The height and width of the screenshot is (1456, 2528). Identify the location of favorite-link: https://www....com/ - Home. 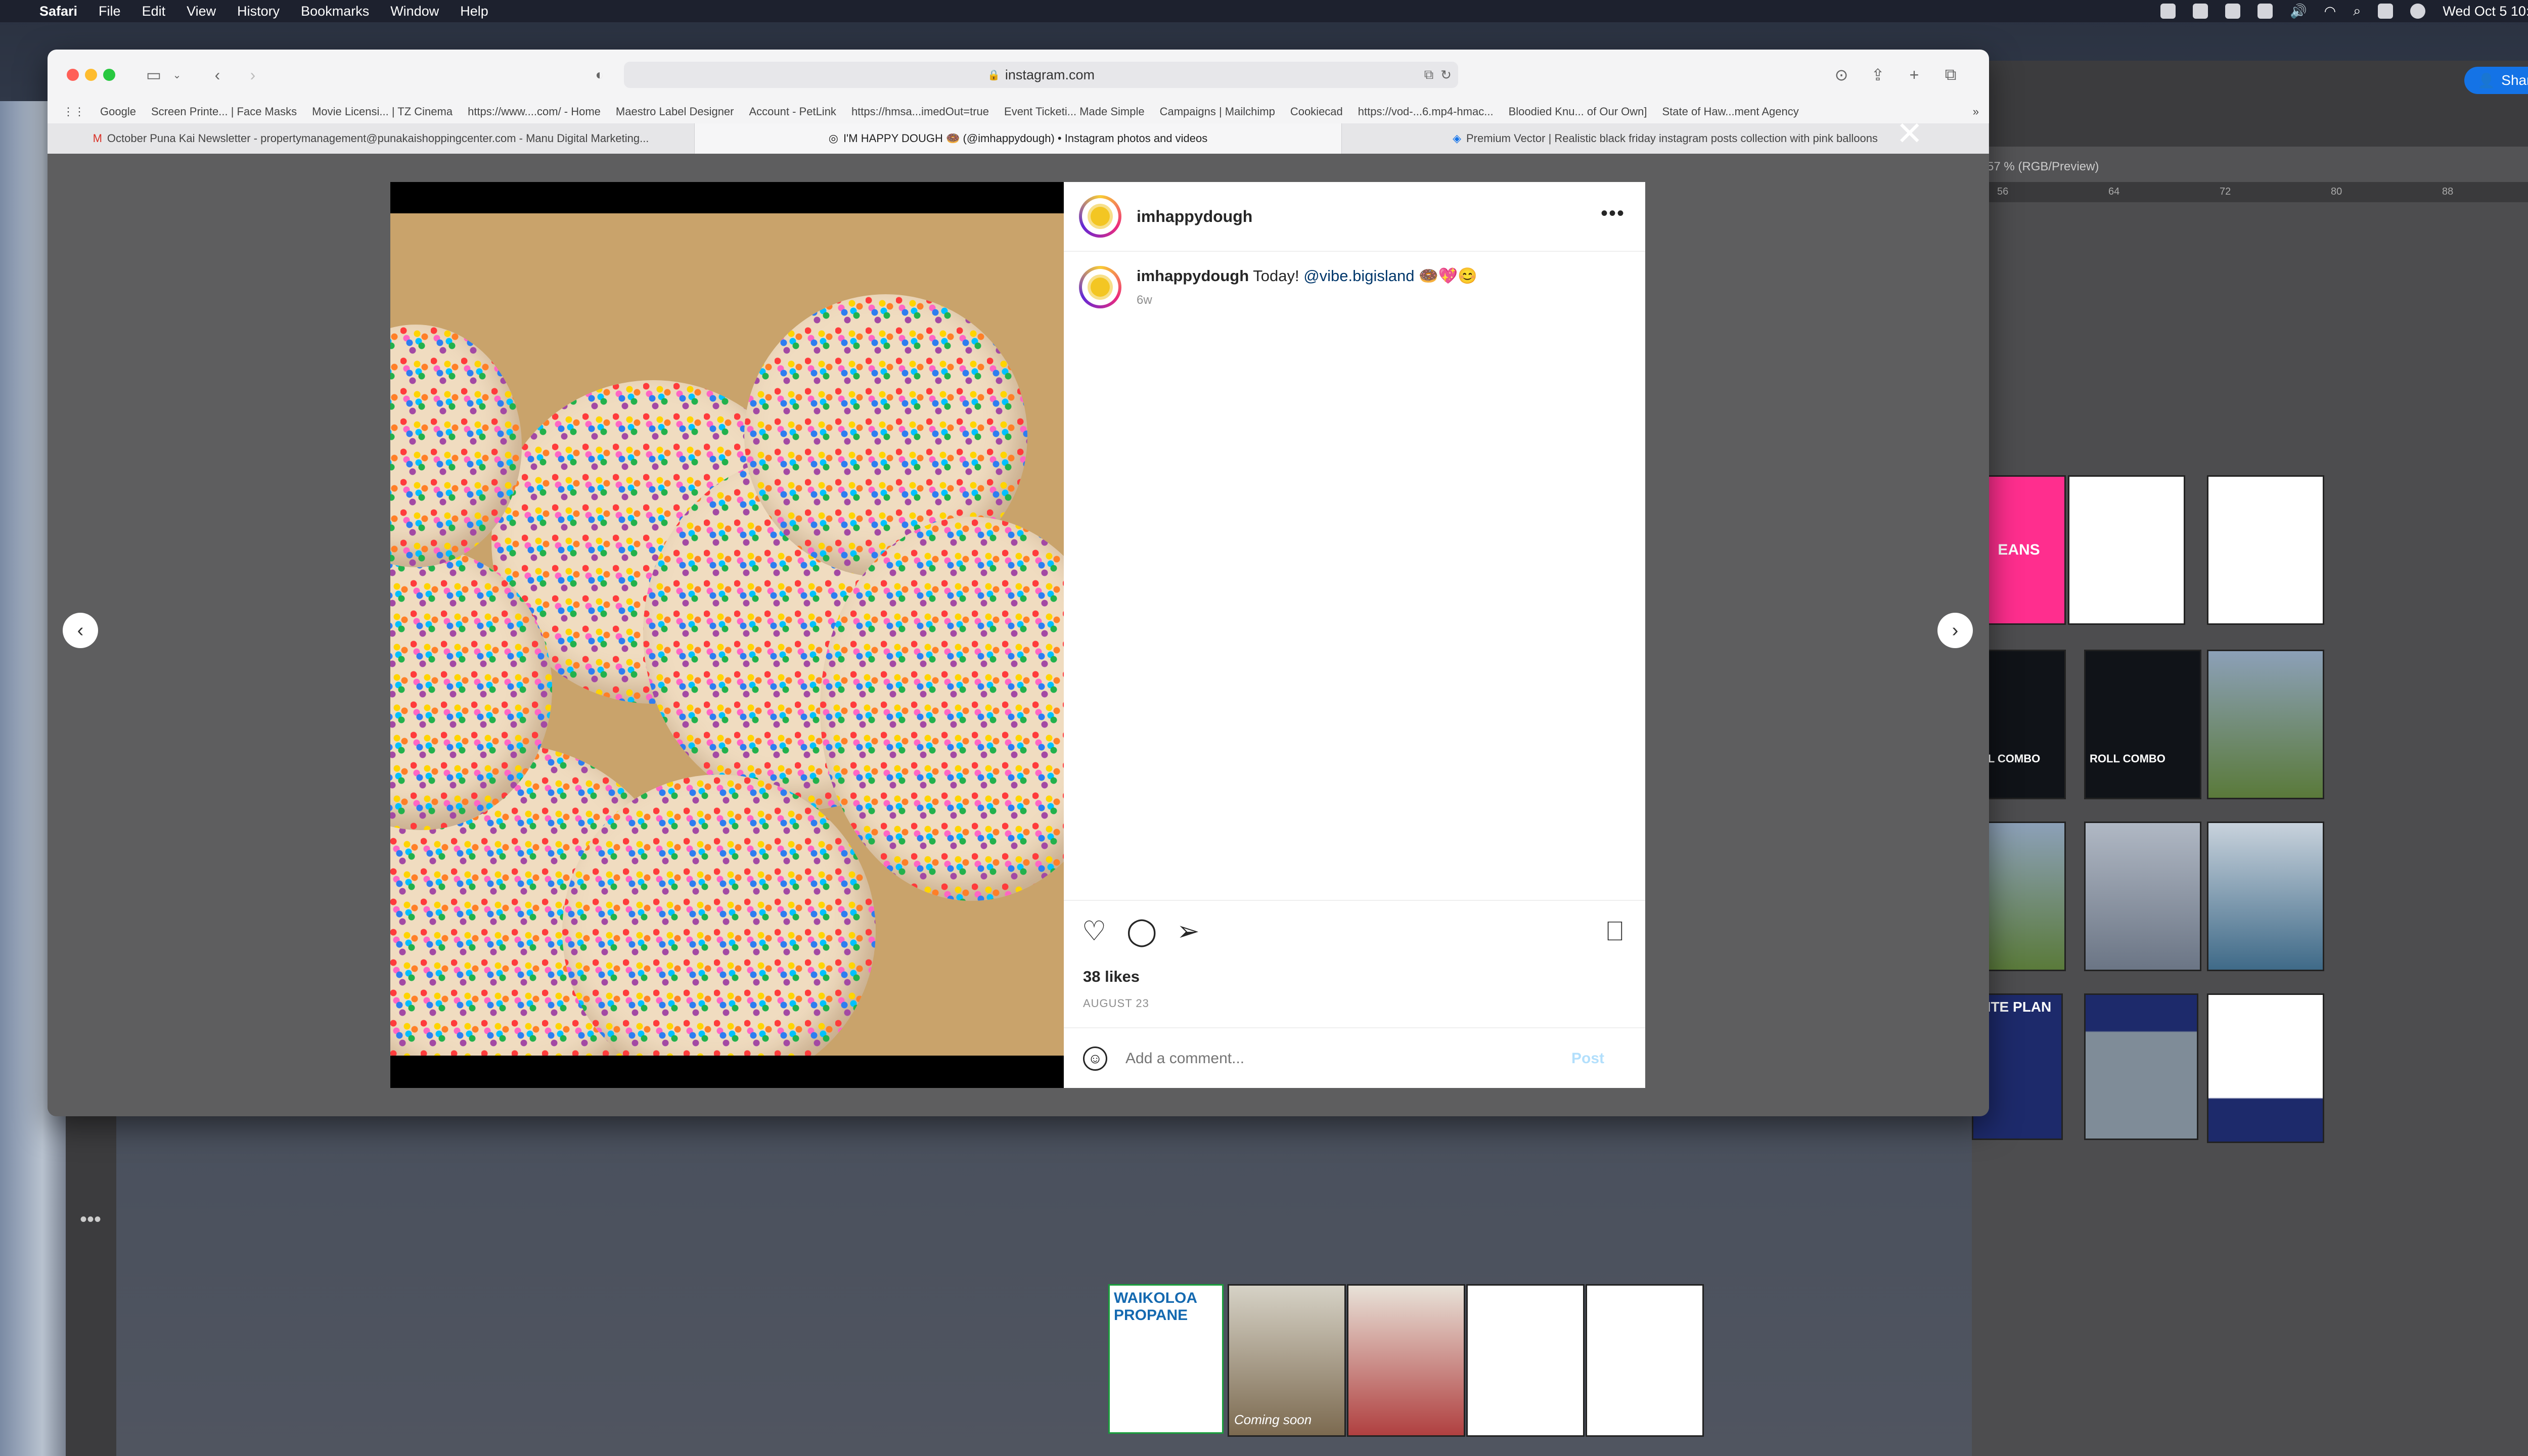
(535, 111).